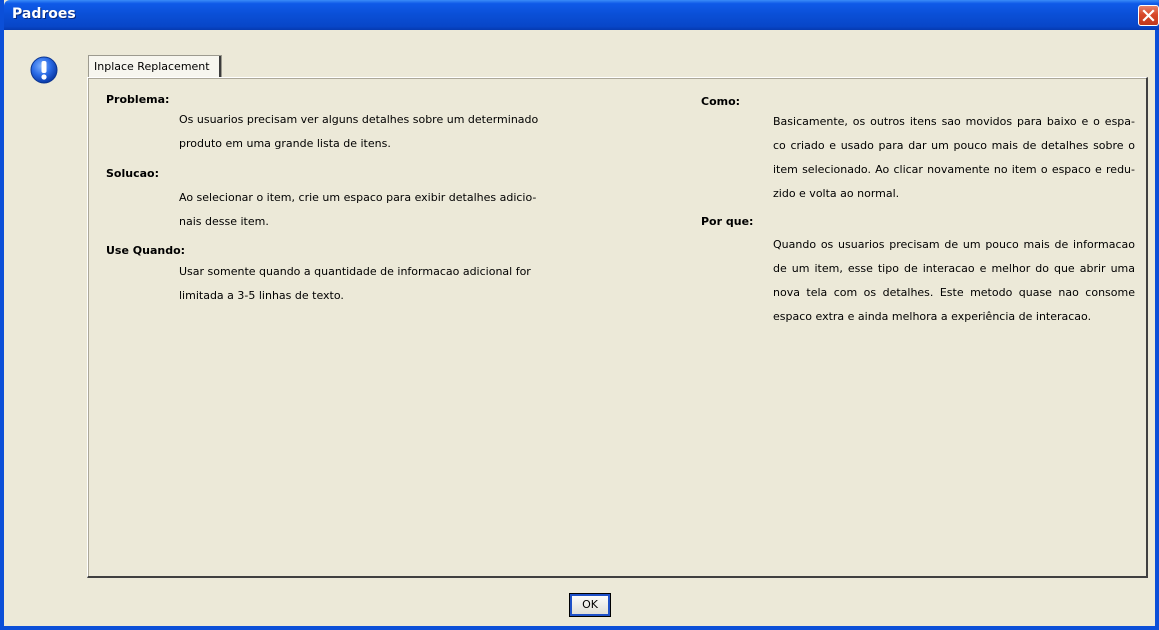 This screenshot has height=630, width=1159. Describe the element at coordinates (836, 193) in the screenshot. I see `text-line: zido e volta ao normal.` at that location.